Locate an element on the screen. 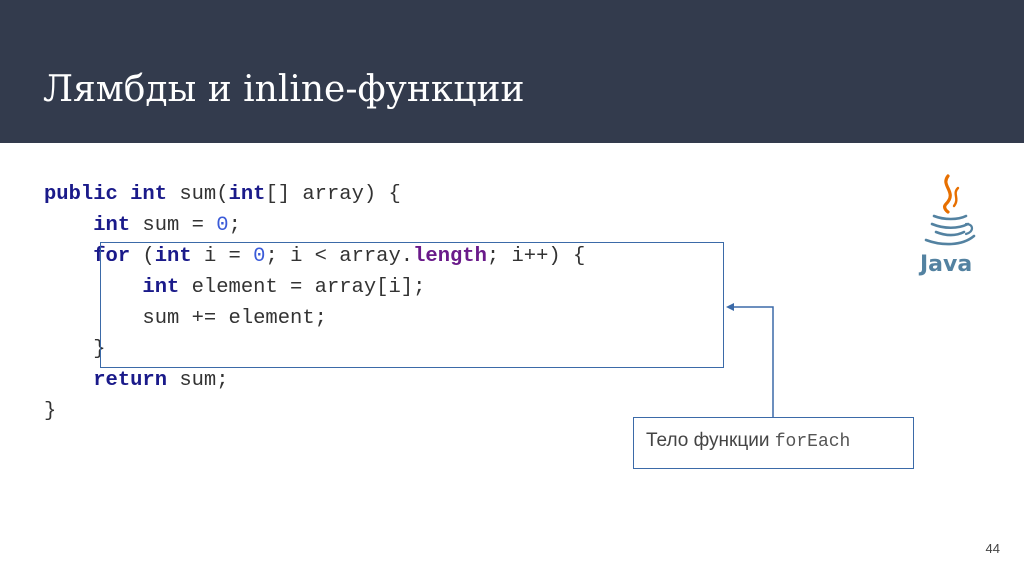 The image size is (1024, 576). code-line: } is located at coordinates (314, 411).